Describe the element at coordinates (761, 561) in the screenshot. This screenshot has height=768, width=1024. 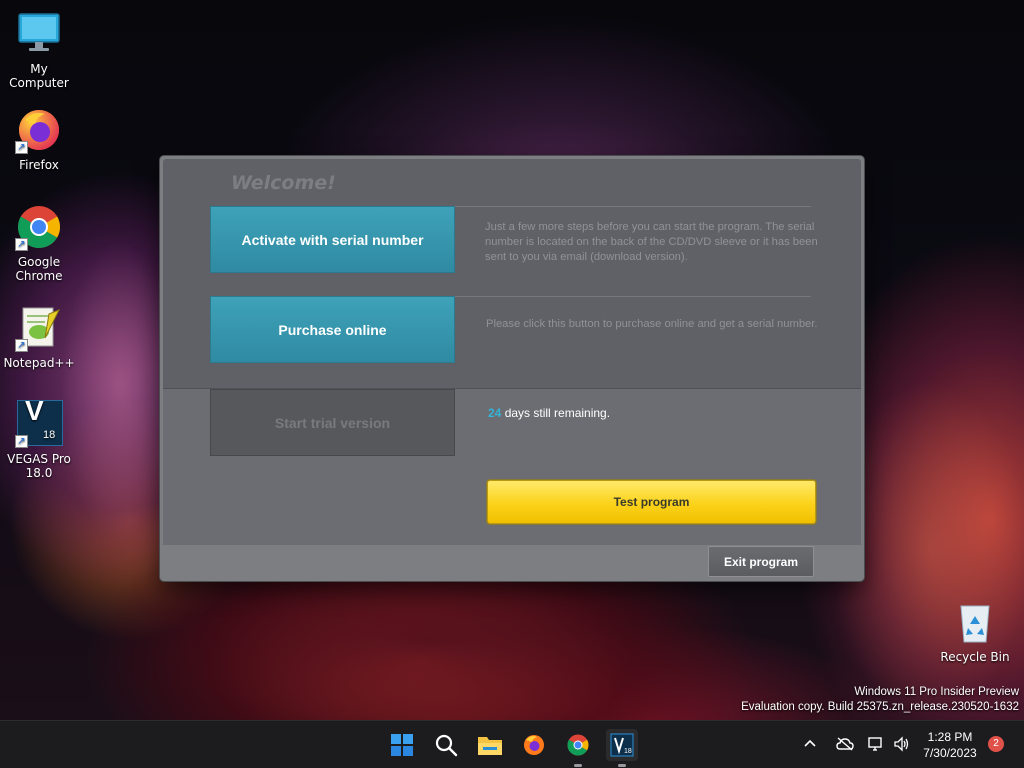
I see `exit-program-button: Exit program` at that location.